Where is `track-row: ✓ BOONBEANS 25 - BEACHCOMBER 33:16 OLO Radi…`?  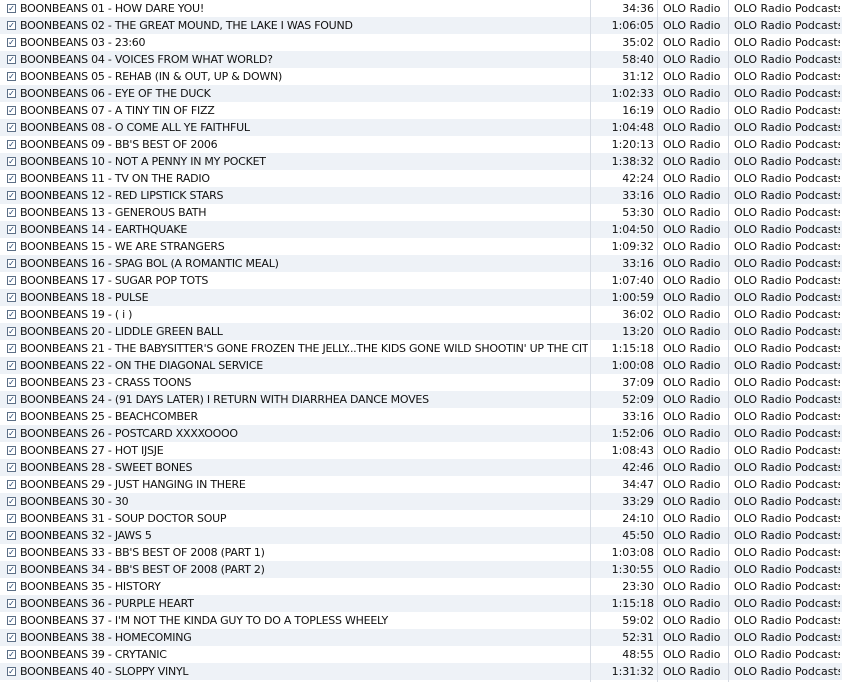
track-row: ✓ BOONBEANS 25 - BEACHCOMBER 33:16 OLO Radi… is located at coordinates (421, 416).